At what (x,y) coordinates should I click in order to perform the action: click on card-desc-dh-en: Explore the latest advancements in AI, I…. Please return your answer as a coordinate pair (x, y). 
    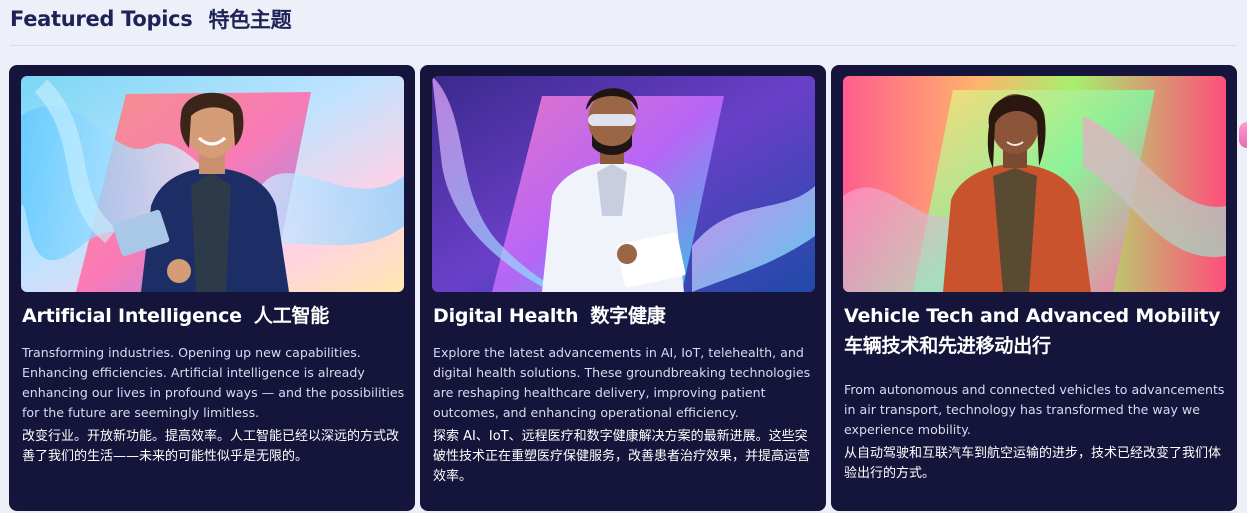
    Looking at the image, I should click on (622, 382).